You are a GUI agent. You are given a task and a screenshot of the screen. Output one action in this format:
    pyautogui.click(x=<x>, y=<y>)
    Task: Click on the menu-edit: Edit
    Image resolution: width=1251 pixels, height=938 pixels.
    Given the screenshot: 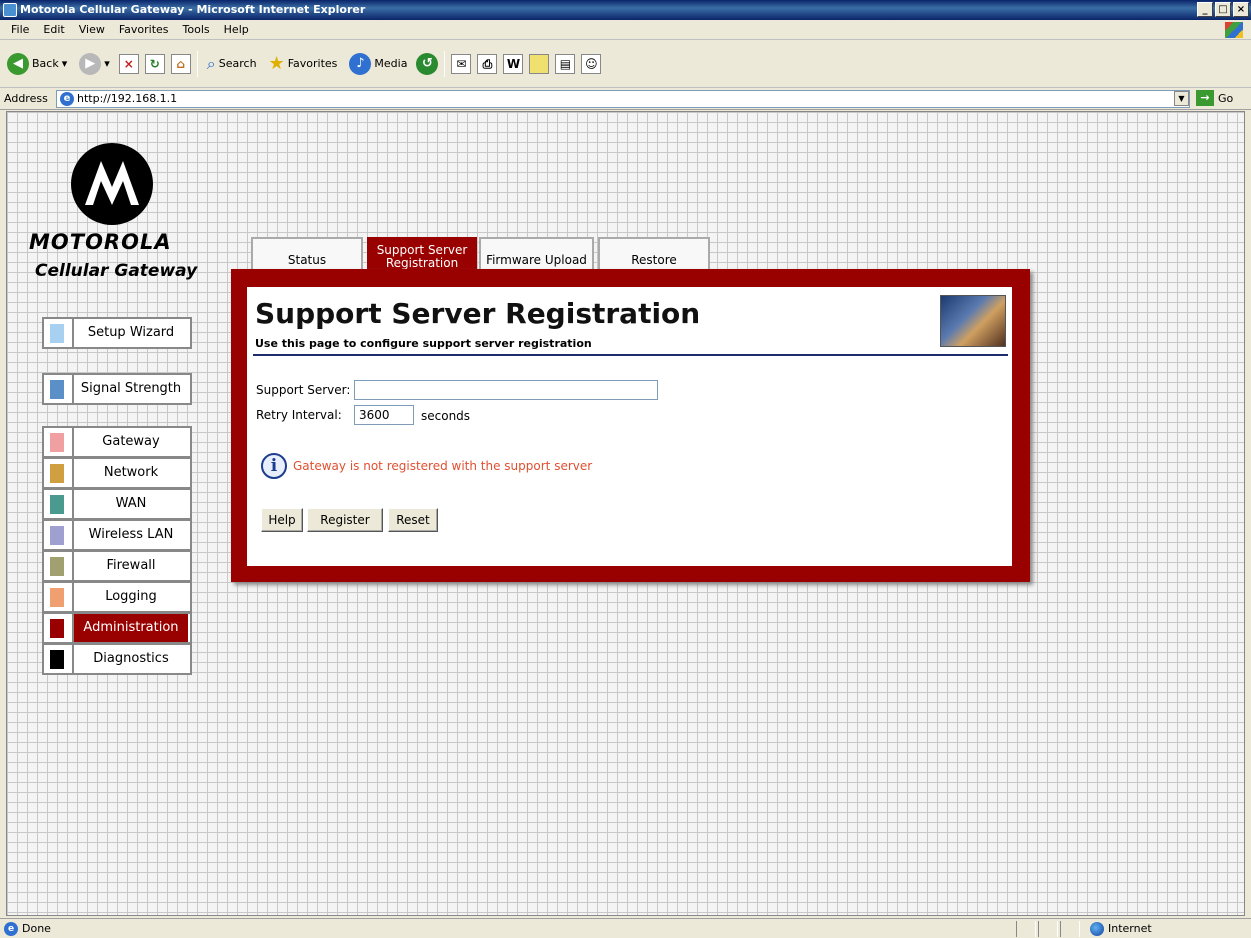 What is the action you would take?
    pyautogui.click(x=53, y=29)
    